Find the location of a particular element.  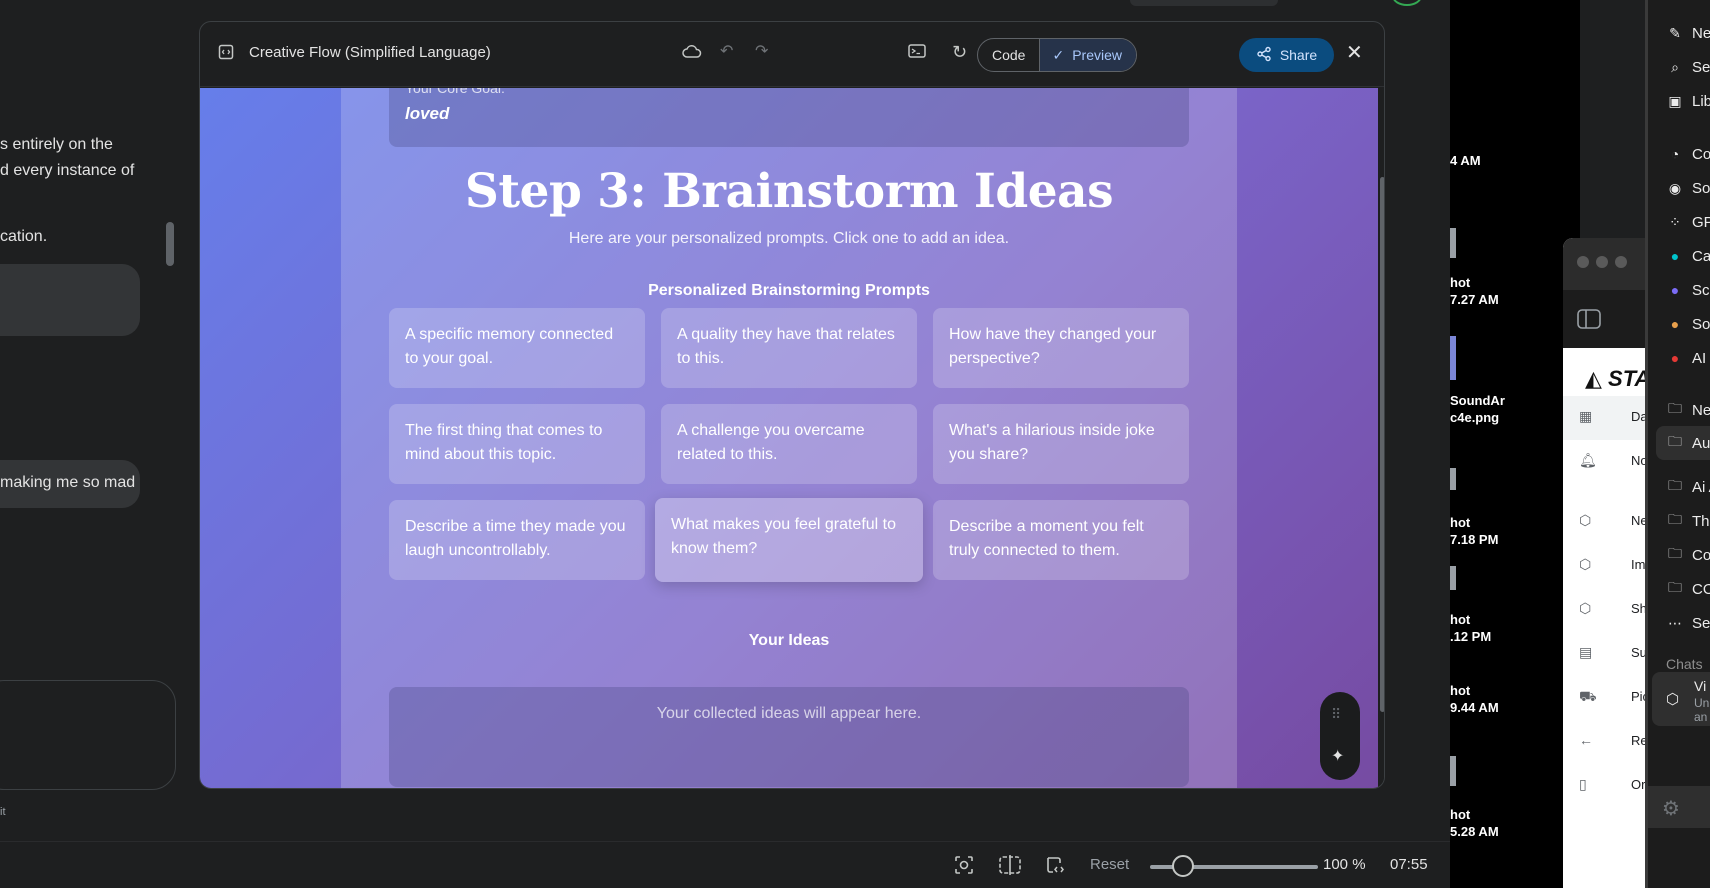

sidebar-item-label: GPT is located at coordinates (1701, 222).